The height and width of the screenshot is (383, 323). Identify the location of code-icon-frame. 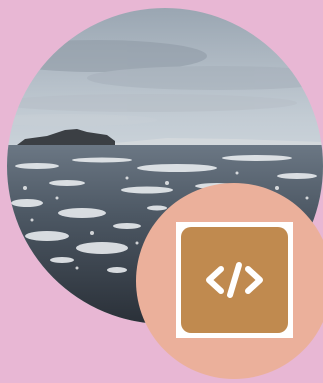
(234, 280).